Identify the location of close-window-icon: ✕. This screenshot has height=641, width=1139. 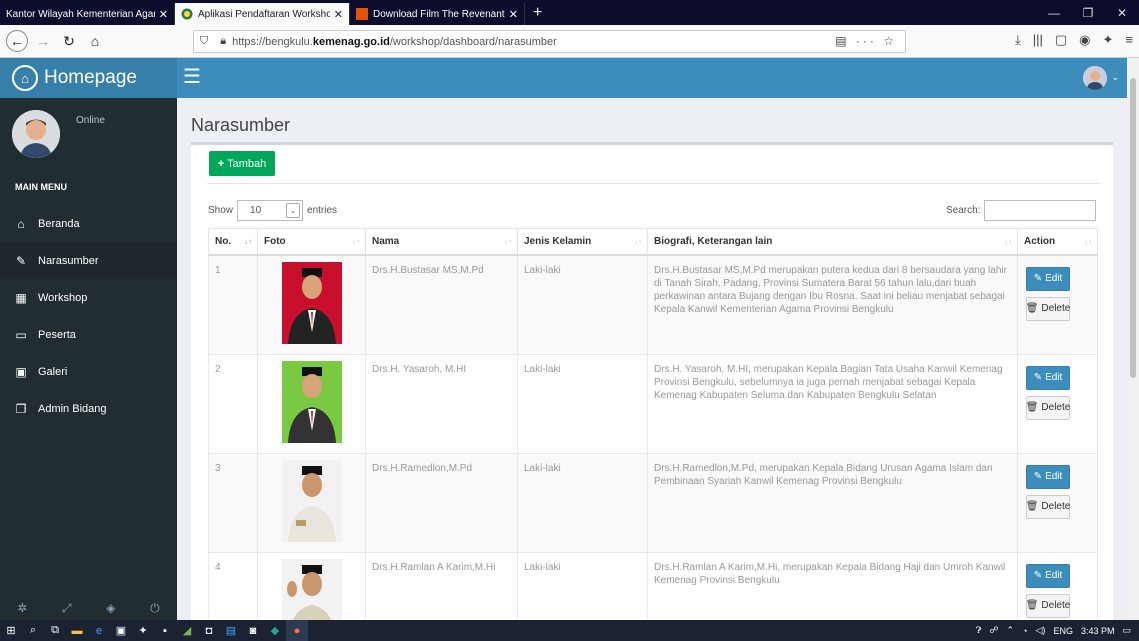
(1122, 12).